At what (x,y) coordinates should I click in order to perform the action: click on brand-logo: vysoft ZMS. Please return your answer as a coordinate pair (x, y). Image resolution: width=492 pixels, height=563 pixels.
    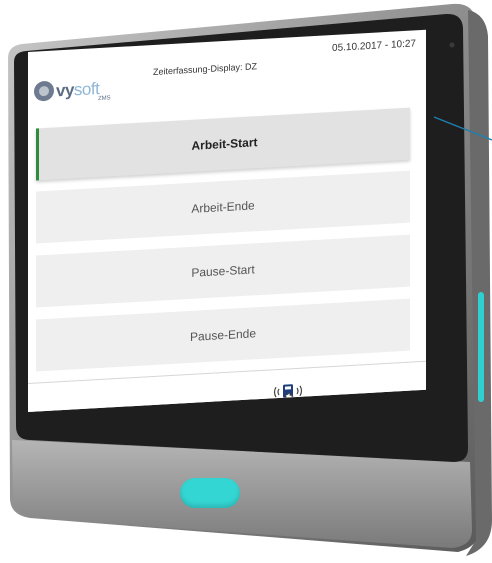
    Looking at the image, I should click on (72, 90).